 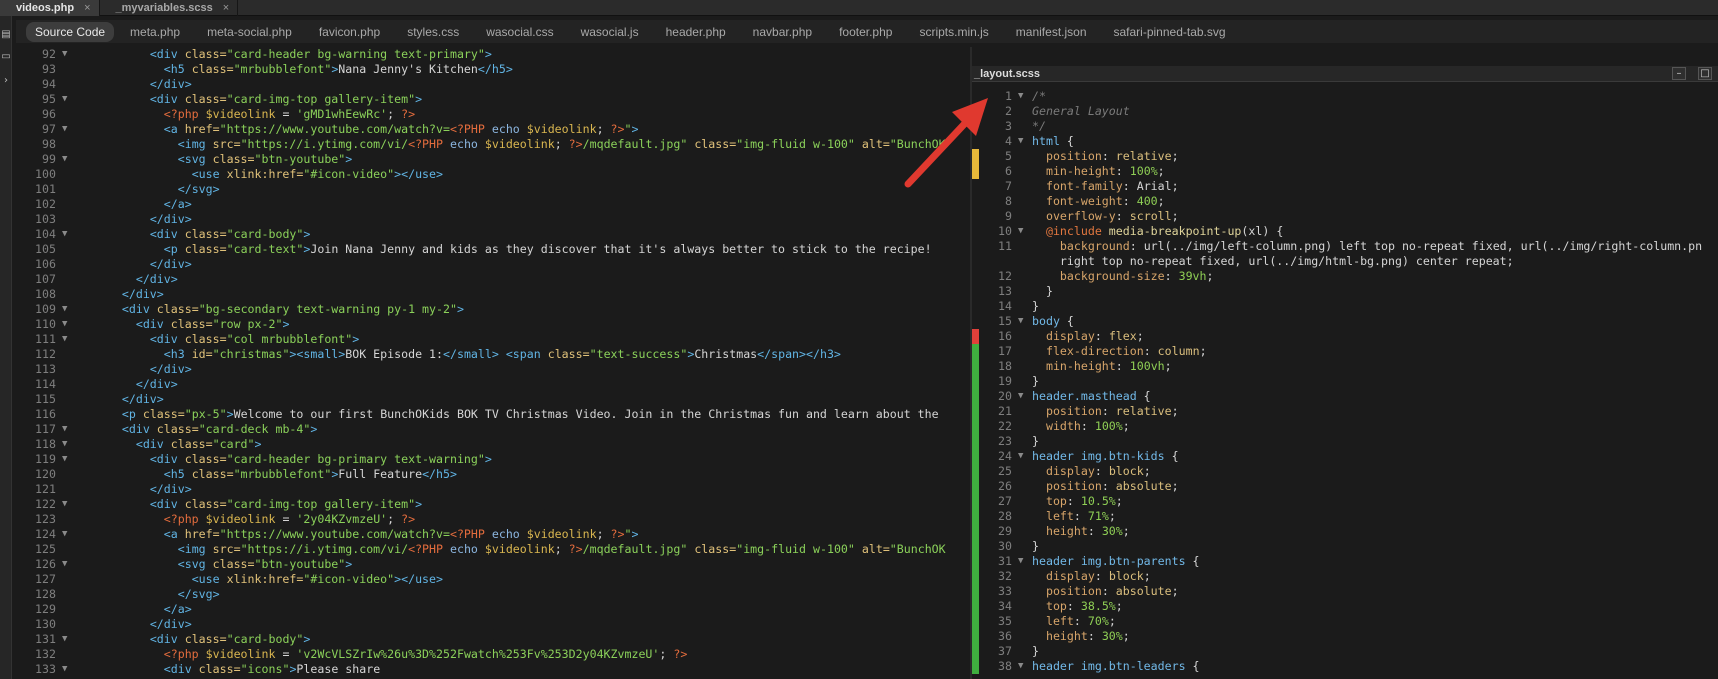 What do you see at coordinates (1005, 396) in the screenshot?
I see `line-number: 20` at bounding box center [1005, 396].